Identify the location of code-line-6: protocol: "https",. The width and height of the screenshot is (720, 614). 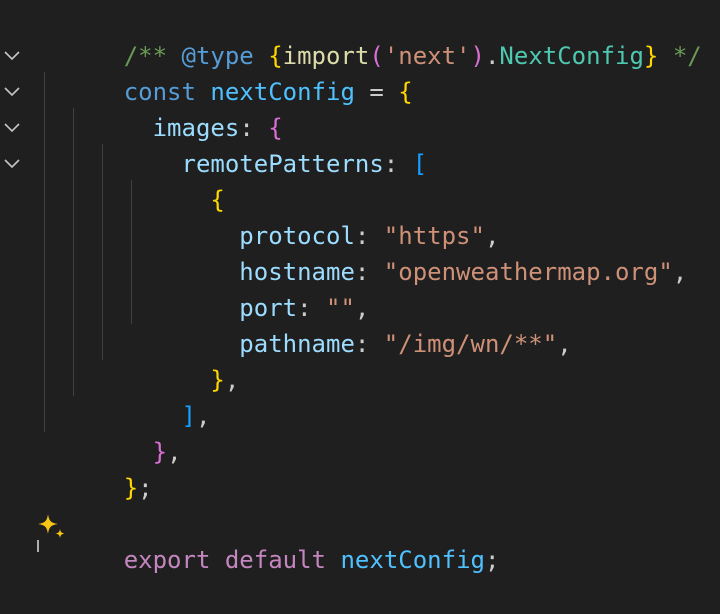
(360, 216).